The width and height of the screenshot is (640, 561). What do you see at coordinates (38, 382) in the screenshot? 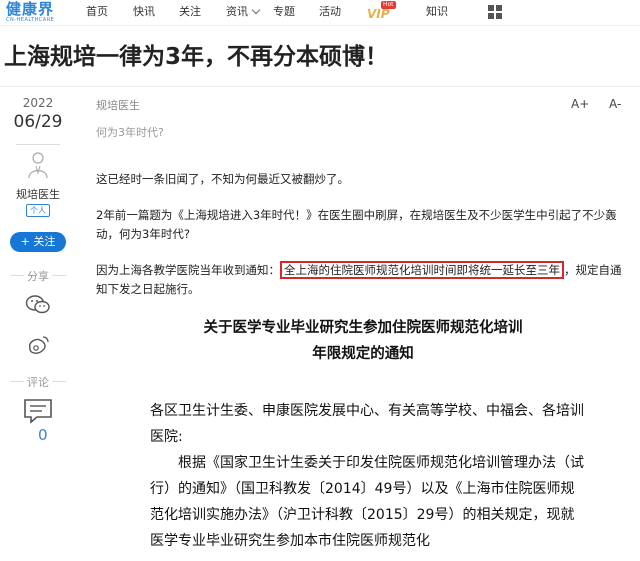
I see `comment-label: 评论` at bounding box center [38, 382].